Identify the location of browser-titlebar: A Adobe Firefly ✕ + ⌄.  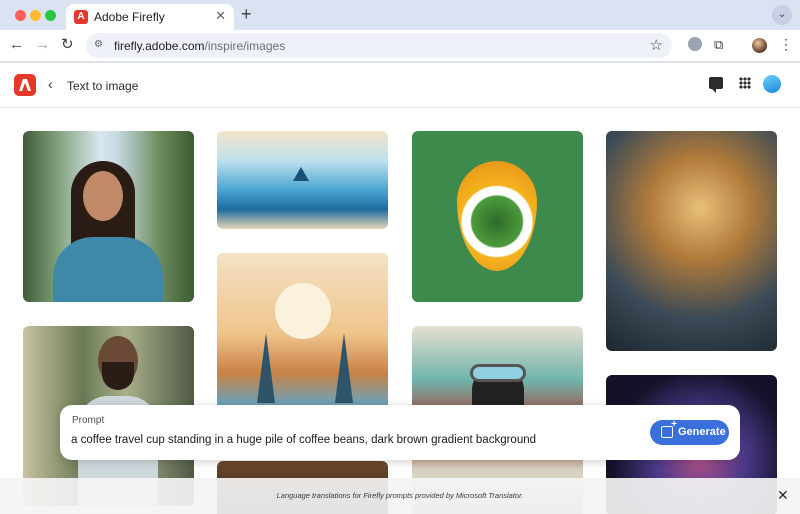
(400, 15).